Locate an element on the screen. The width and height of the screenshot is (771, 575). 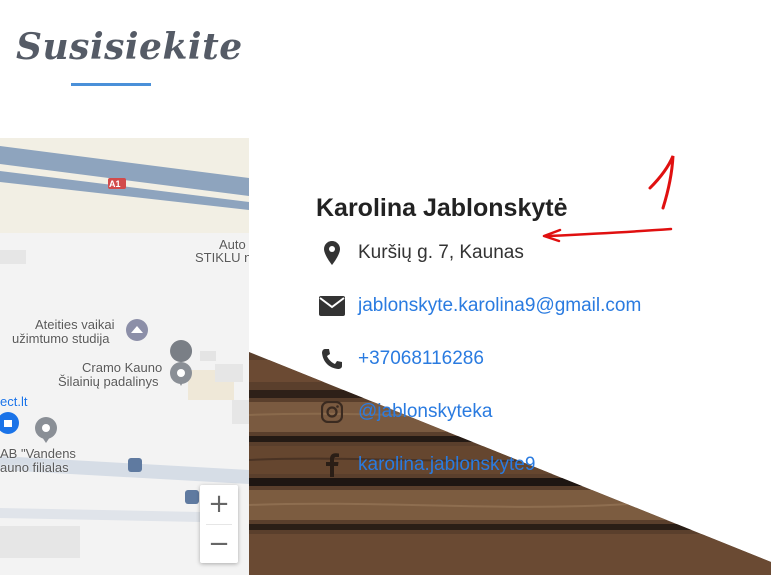
red-annotation is located at coordinates (608, 199).